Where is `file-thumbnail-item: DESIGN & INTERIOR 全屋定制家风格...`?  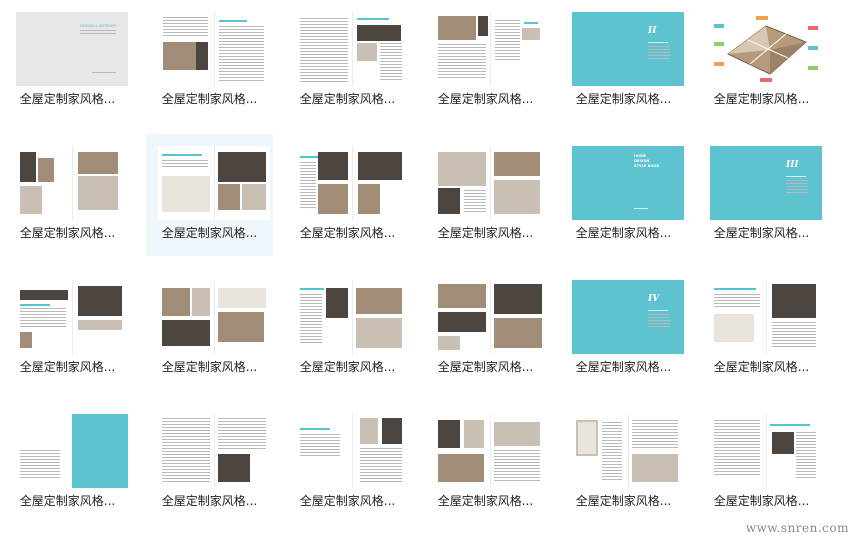
file-thumbnail-item: DESIGN & INTERIOR 全屋定制家风格... is located at coordinates (67, 61).